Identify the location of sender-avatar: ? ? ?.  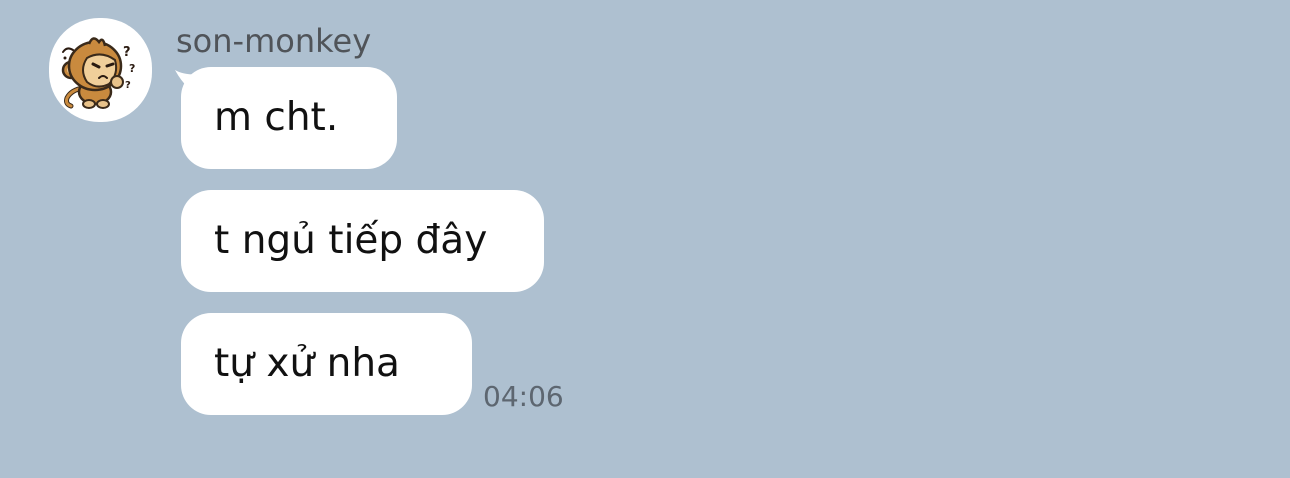
(100, 70).